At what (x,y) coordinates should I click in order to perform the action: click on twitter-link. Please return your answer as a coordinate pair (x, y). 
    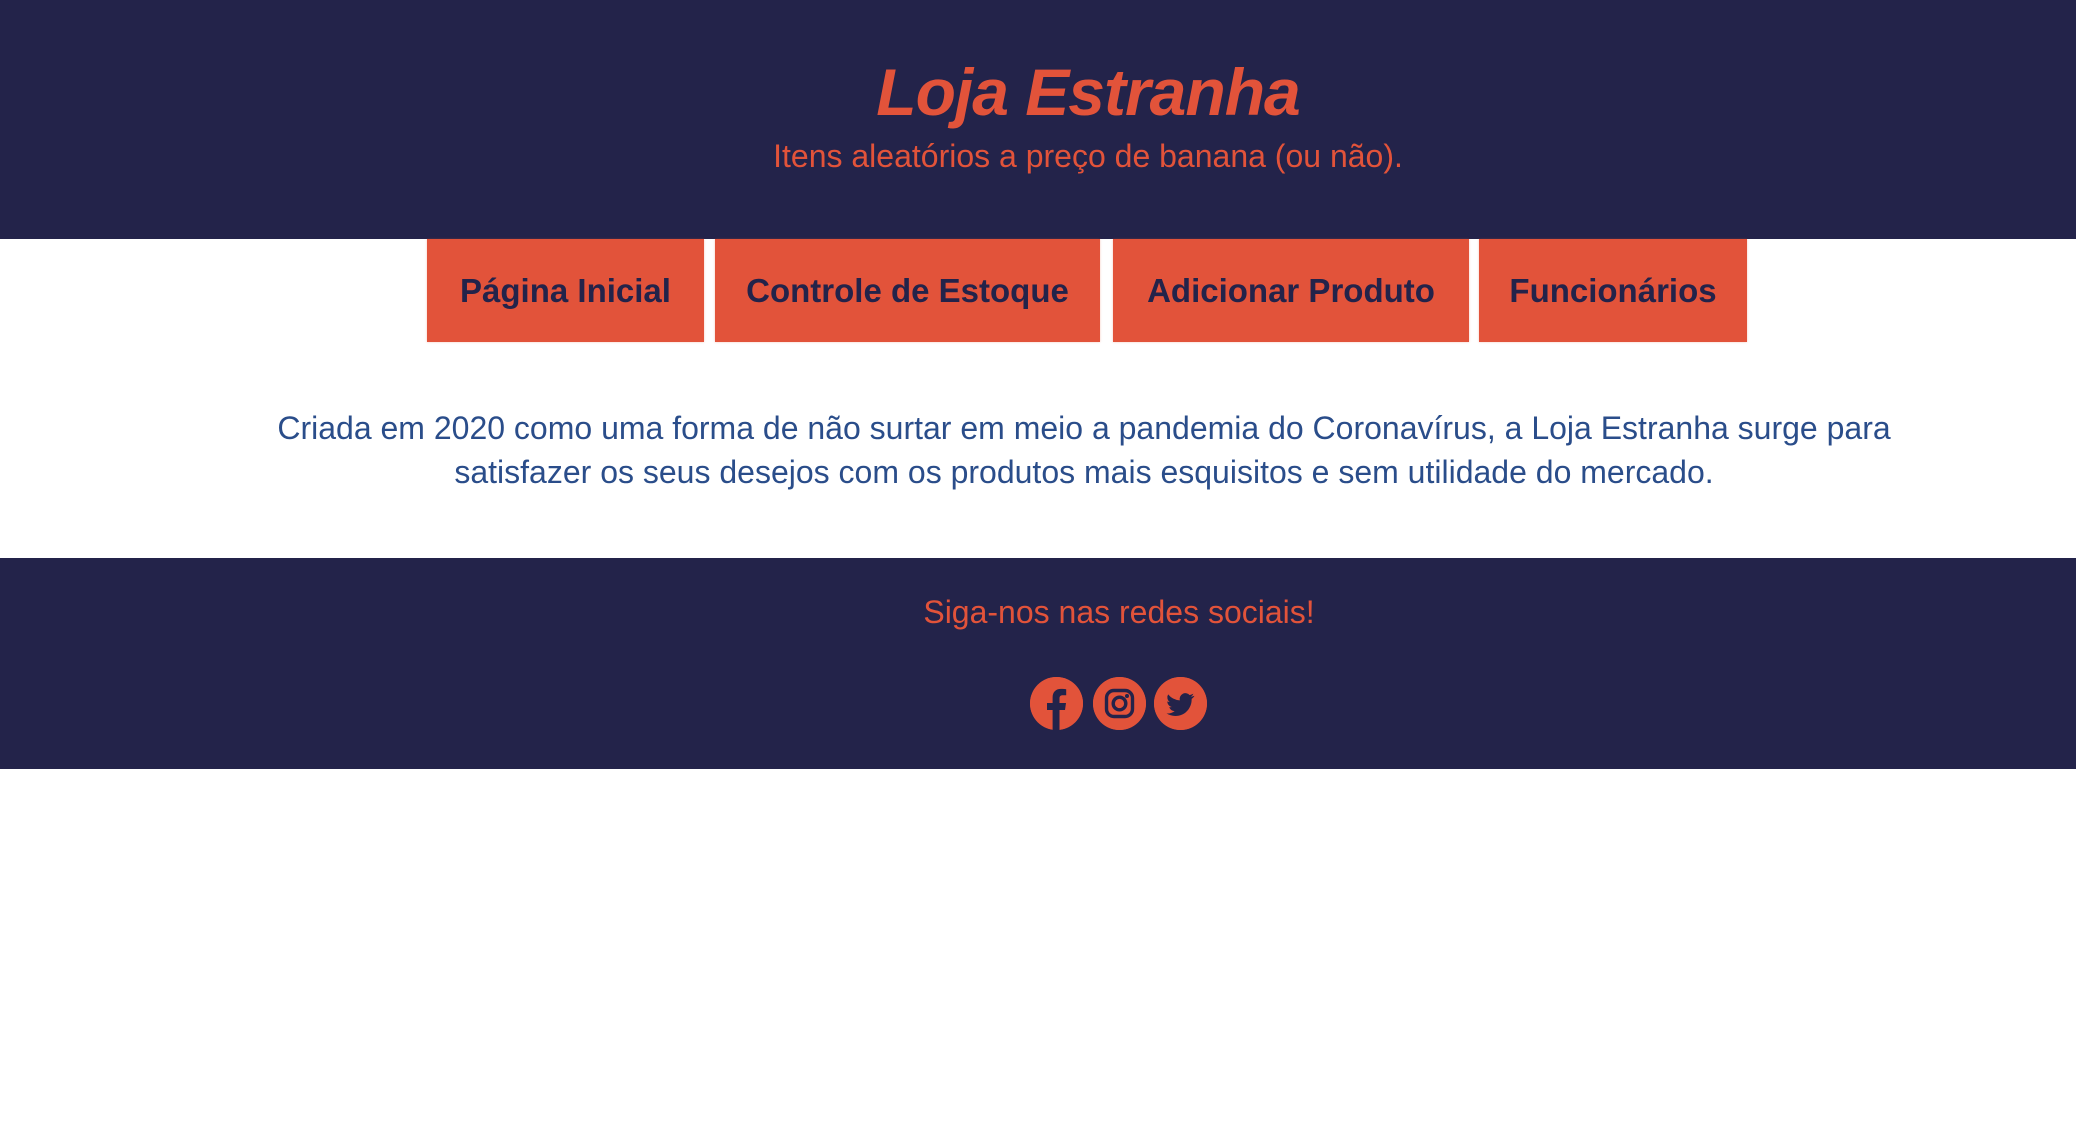
    Looking at the image, I should click on (1180, 703).